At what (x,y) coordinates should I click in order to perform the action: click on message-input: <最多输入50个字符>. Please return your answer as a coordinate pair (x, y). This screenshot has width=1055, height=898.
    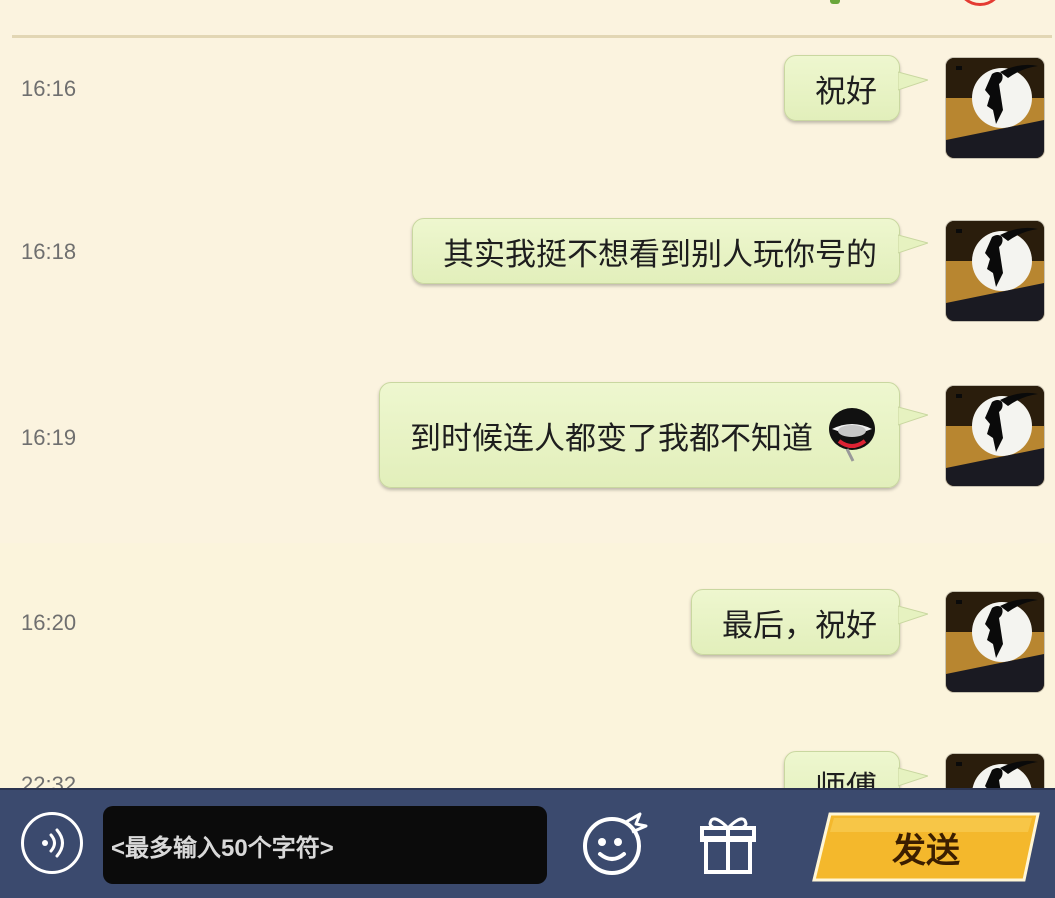
    Looking at the image, I should click on (325, 845).